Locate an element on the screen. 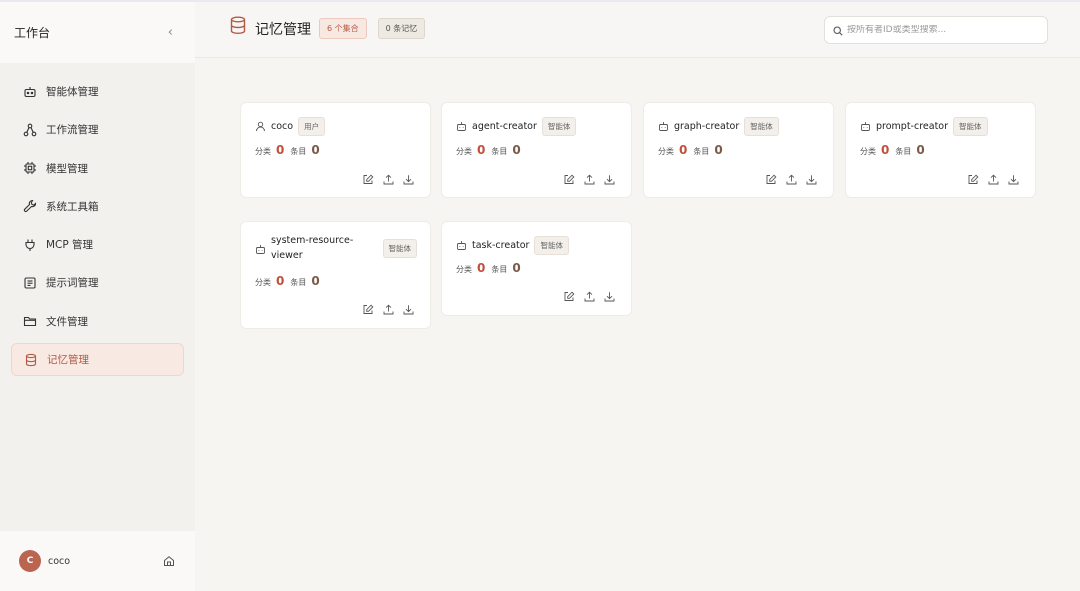  robot-icon is located at coordinates (30, 92).